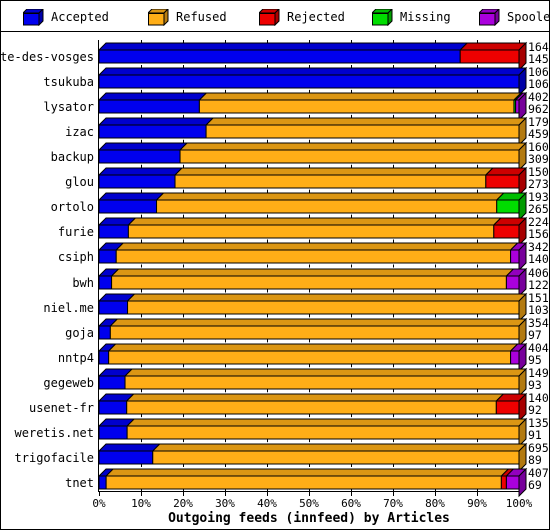 This screenshot has height=530, width=550. I want to click on table-row: 695 89, so click(275, 457).